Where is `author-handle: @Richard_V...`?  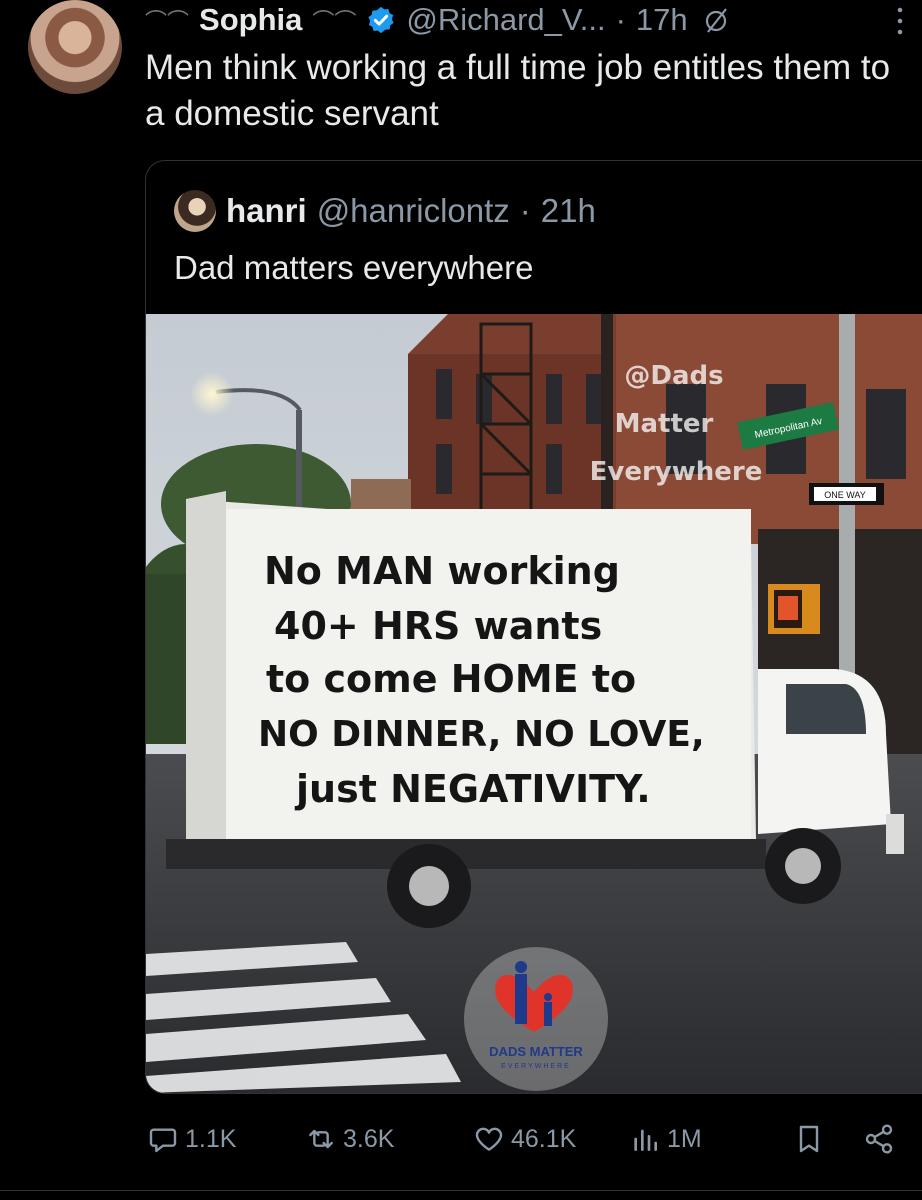
author-handle: @Richard_V... is located at coordinates (505, 20).